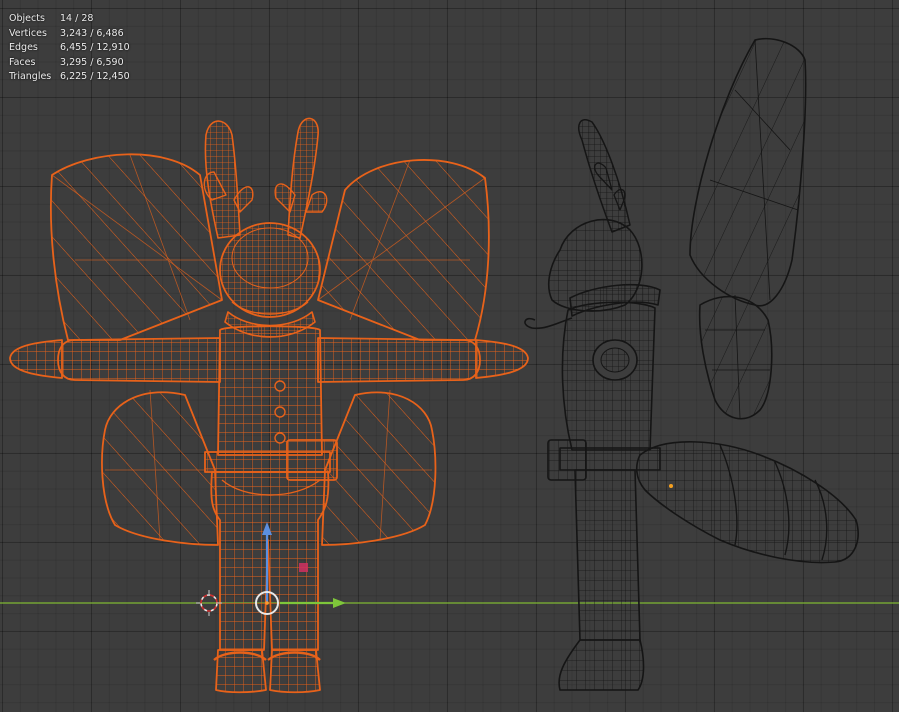 This screenshot has width=899, height=712. What do you see at coordinates (339, 603) in the screenshot?
I see `gizmo-x-arrow-icon` at bounding box center [339, 603].